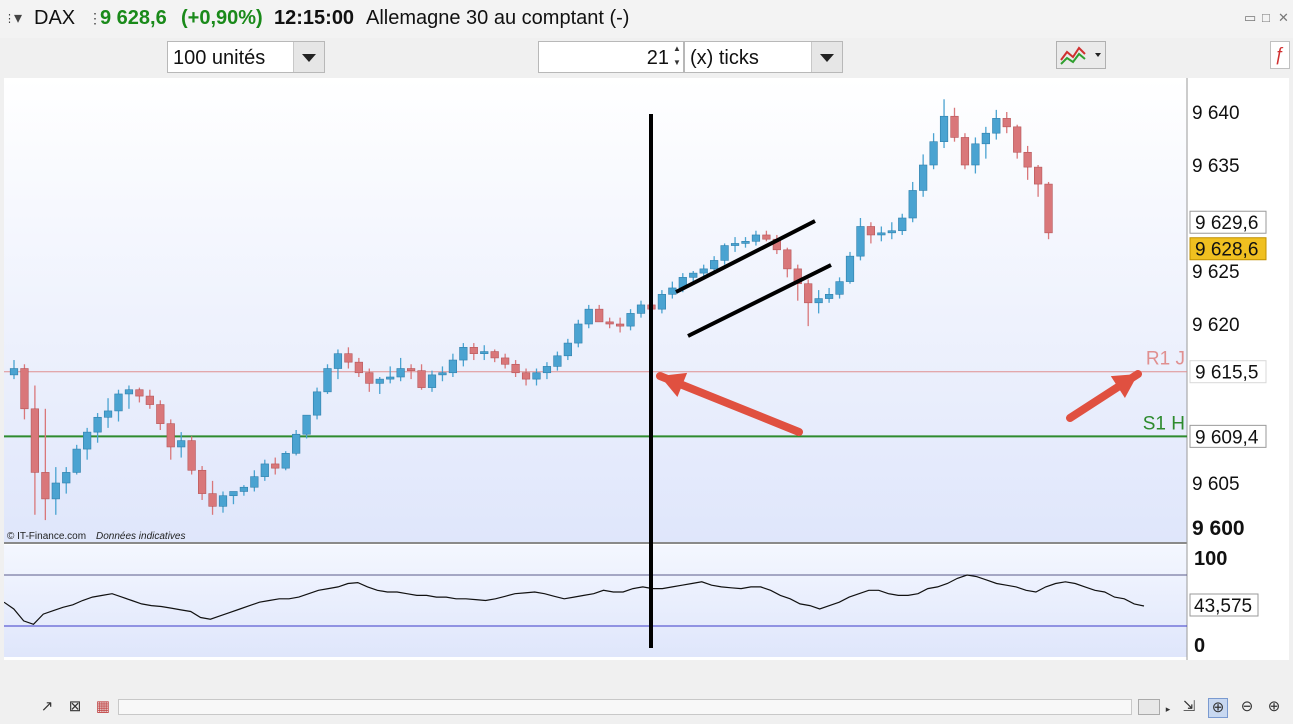 Image resolution: width=1293 pixels, height=724 pixels. What do you see at coordinates (46, 536) in the screenshot?
I see `watermark: © IT-Finance.com` at bounding box center [46, 536].